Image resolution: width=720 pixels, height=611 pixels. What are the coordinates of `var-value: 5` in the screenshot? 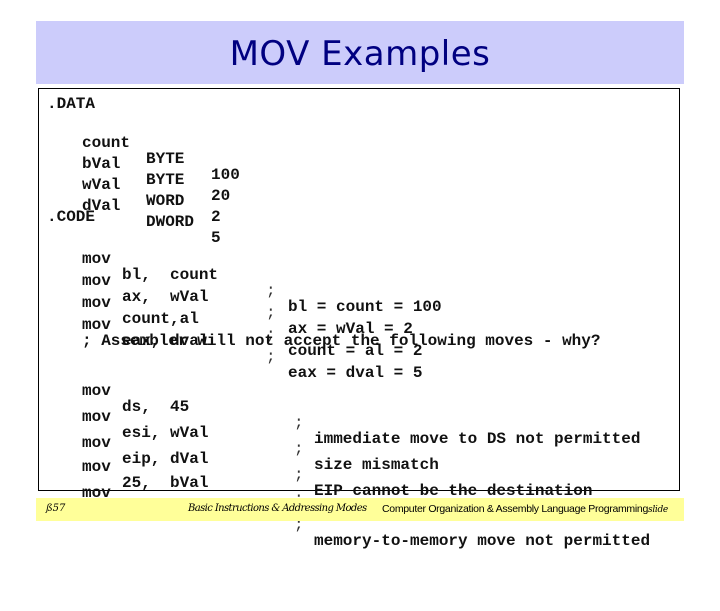 It's located at (216, 238).